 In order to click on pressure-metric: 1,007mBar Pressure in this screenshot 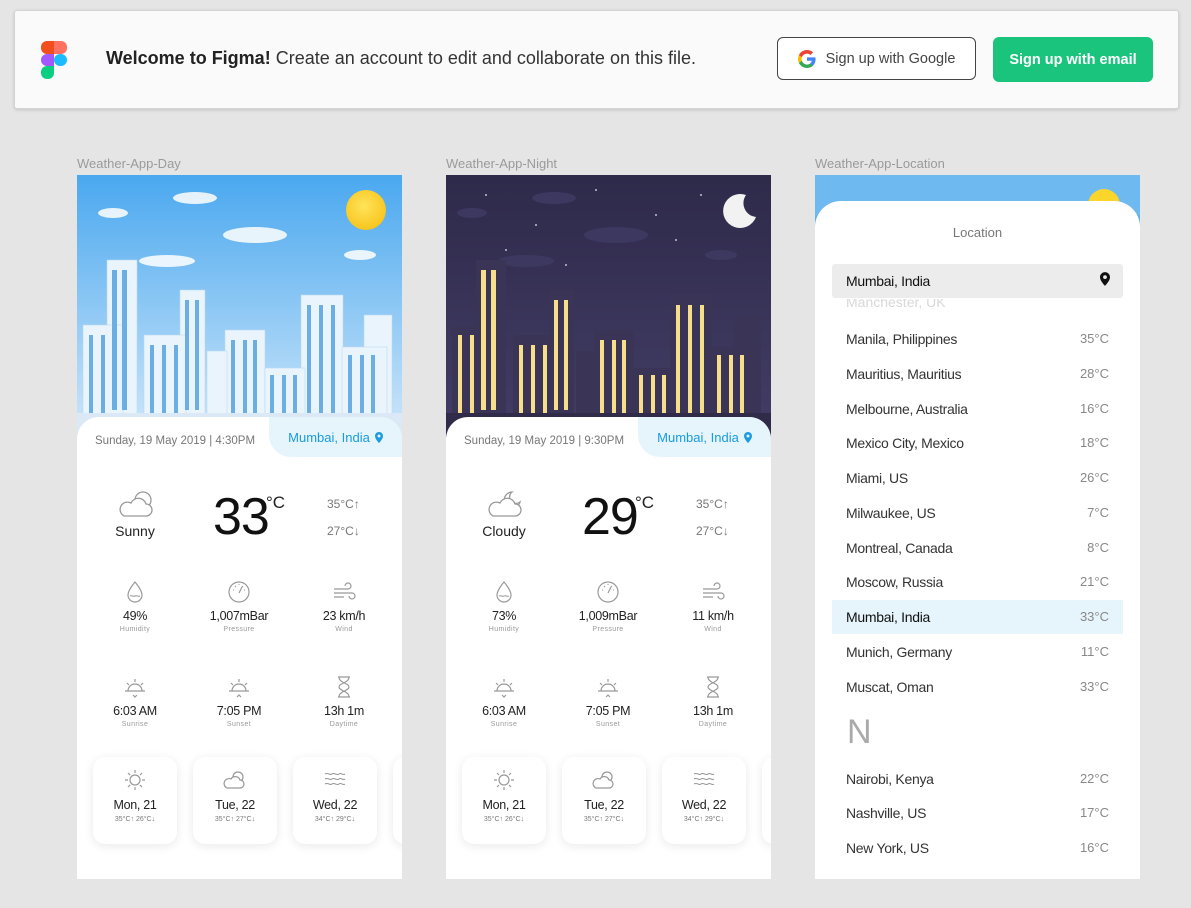, I will do `click(239, 606)`.